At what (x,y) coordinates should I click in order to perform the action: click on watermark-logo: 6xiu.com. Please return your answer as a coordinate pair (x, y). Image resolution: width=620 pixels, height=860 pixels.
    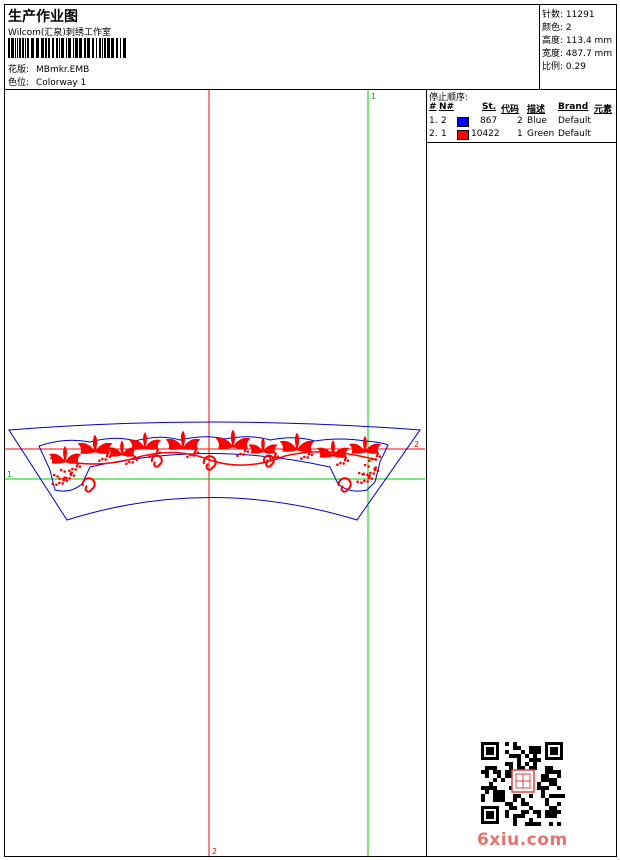
    Looking at the image, I should click on (522, 840).